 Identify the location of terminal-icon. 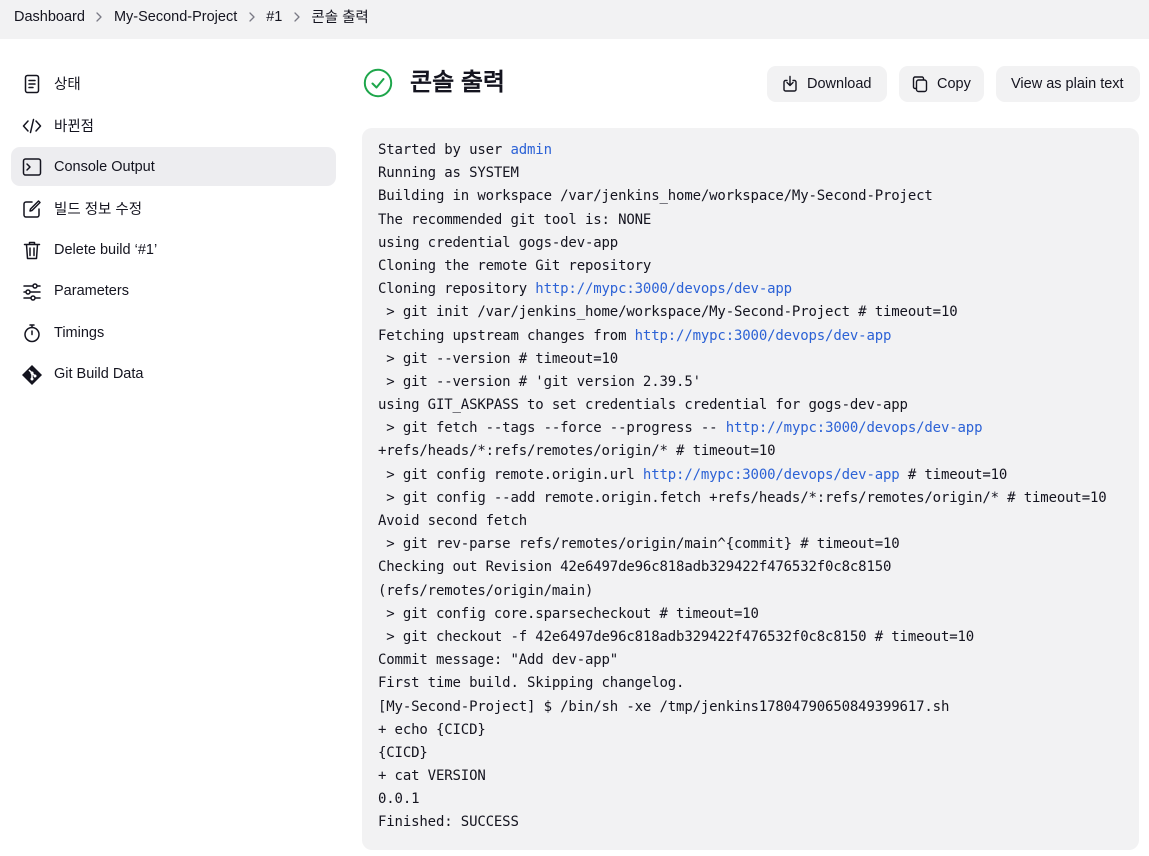
(32, 167).